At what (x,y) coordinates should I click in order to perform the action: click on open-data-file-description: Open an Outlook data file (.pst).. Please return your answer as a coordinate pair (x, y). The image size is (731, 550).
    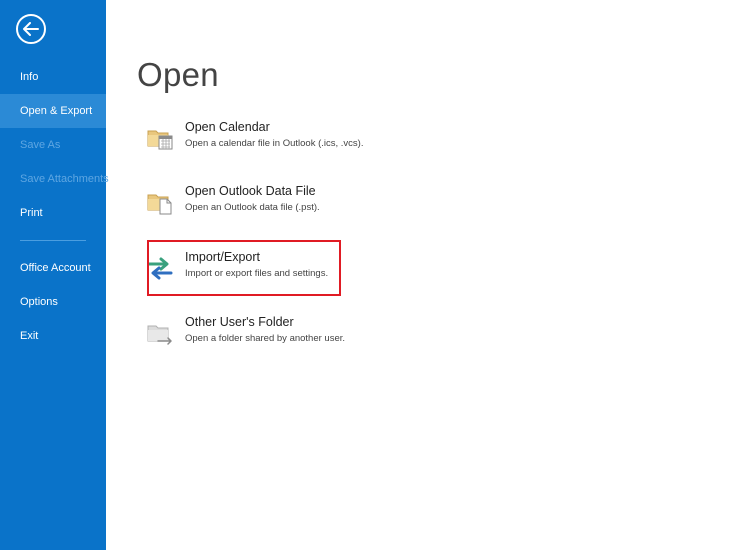
    Looking at the image, I should click on (252, 207).